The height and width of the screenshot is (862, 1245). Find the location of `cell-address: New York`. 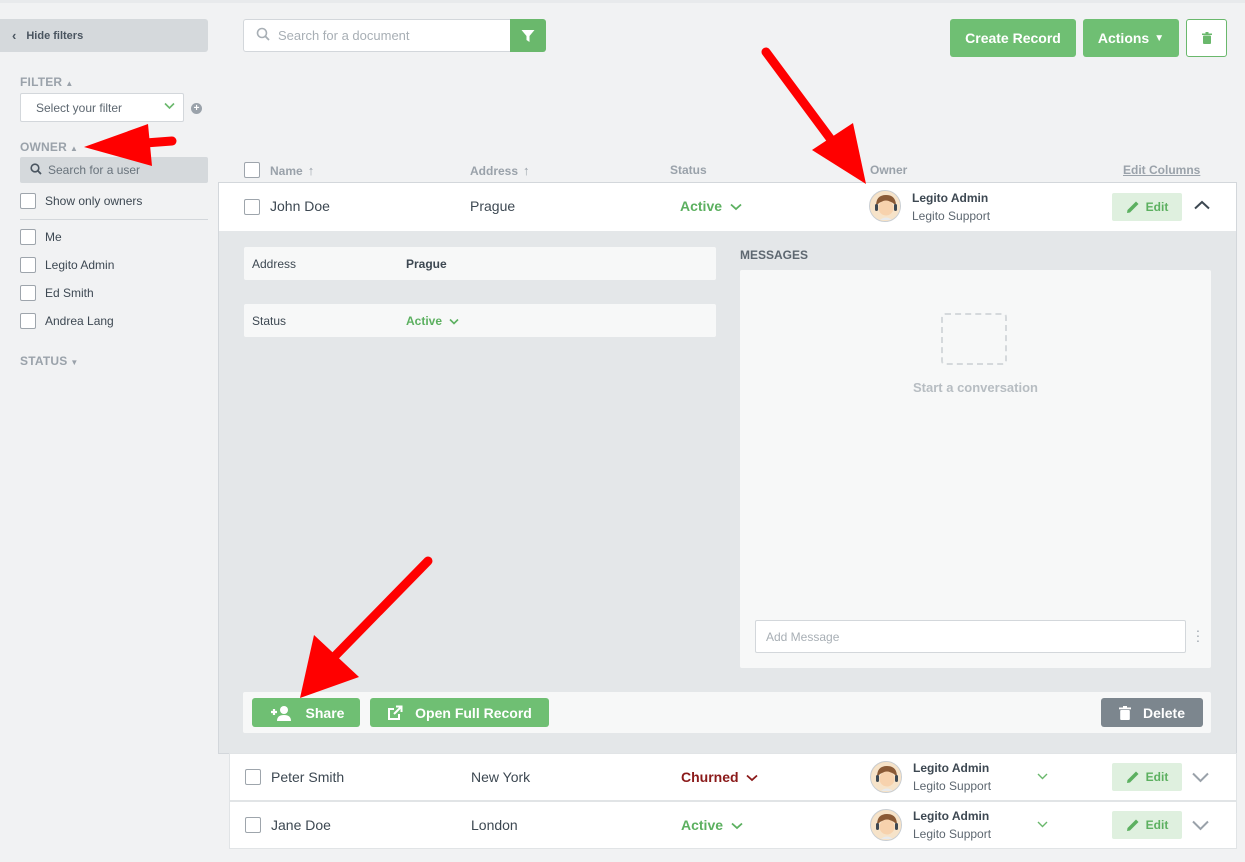

cell-address: New York is located at coordinates (501, 777).